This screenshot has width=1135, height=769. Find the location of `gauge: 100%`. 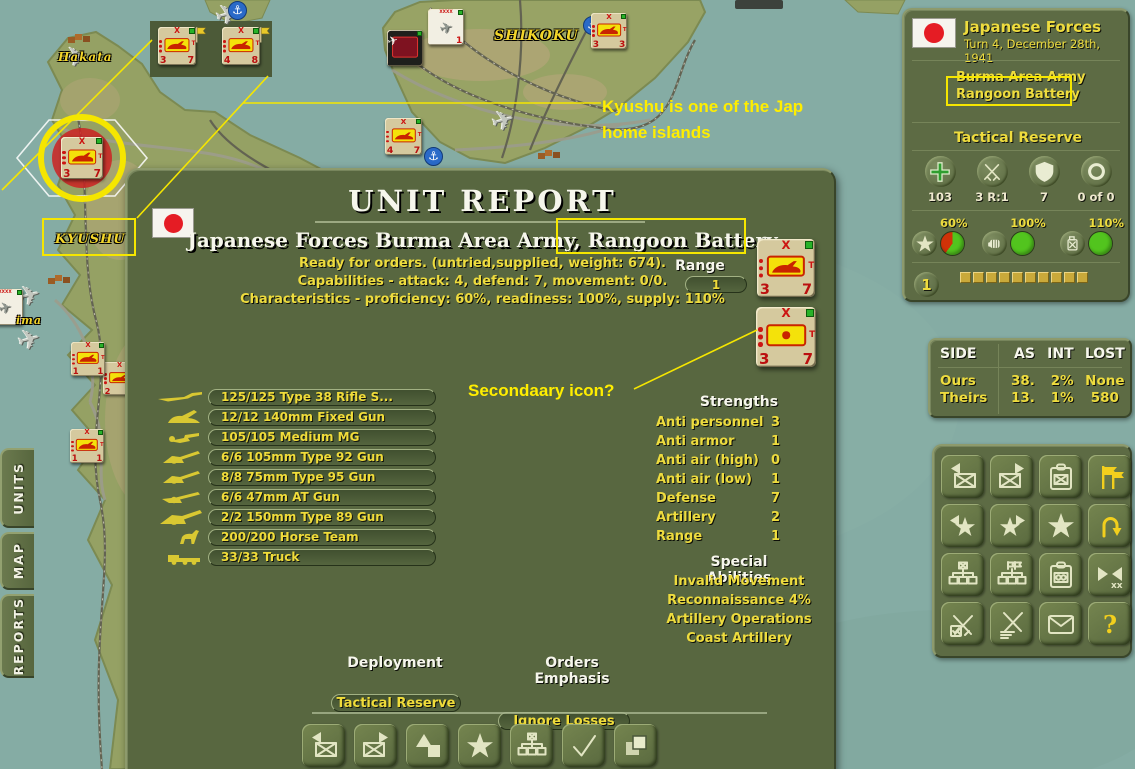

gauge: 100% is located at coordinates (1014, 236).